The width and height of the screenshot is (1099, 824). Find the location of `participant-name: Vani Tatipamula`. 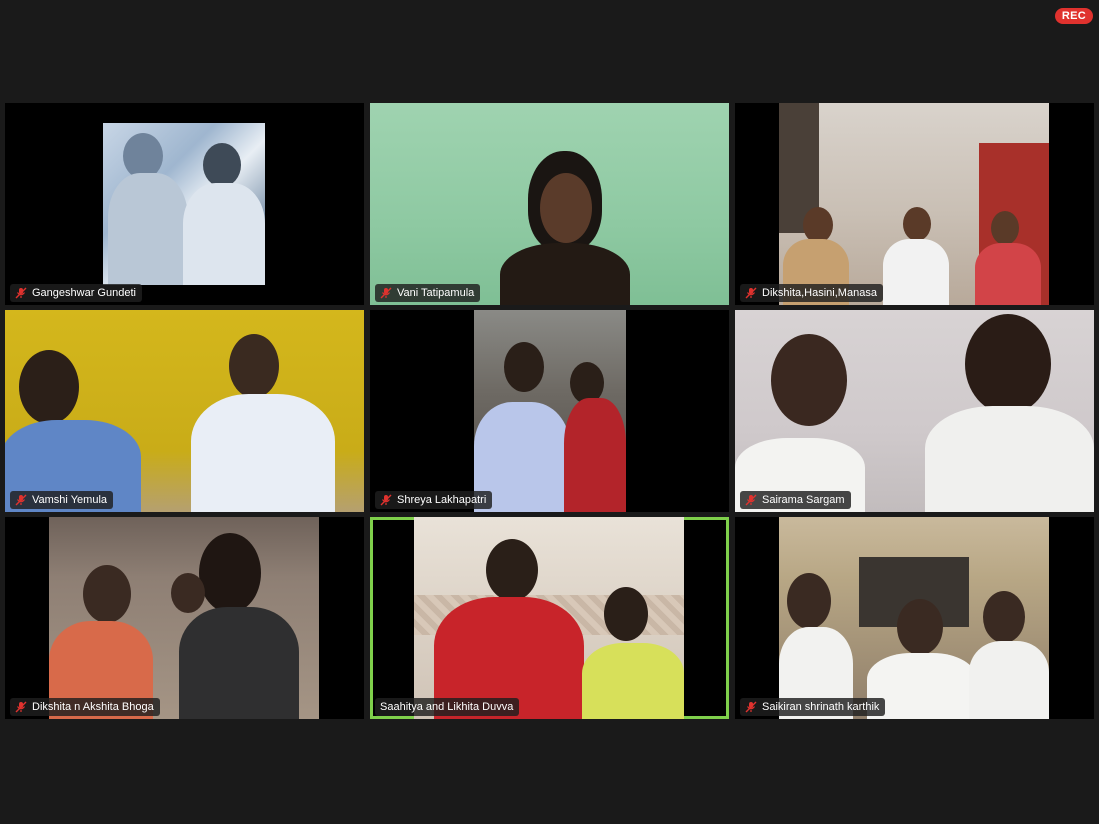

participant-name: Vani Tatipamula is located at coordinates (436, 293).